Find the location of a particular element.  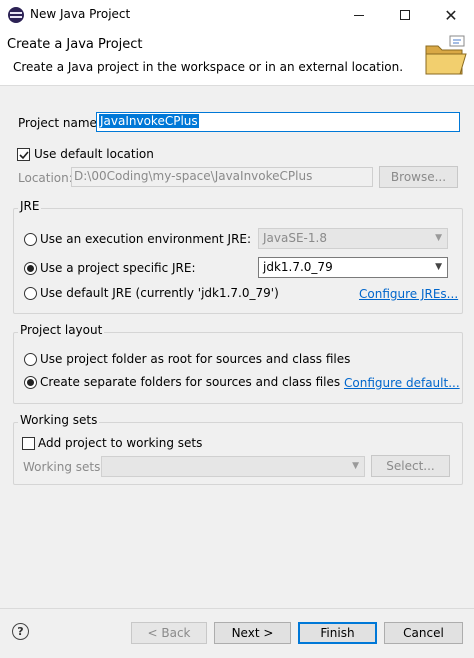

layout-root-radio is located at coordinates (30, 359).